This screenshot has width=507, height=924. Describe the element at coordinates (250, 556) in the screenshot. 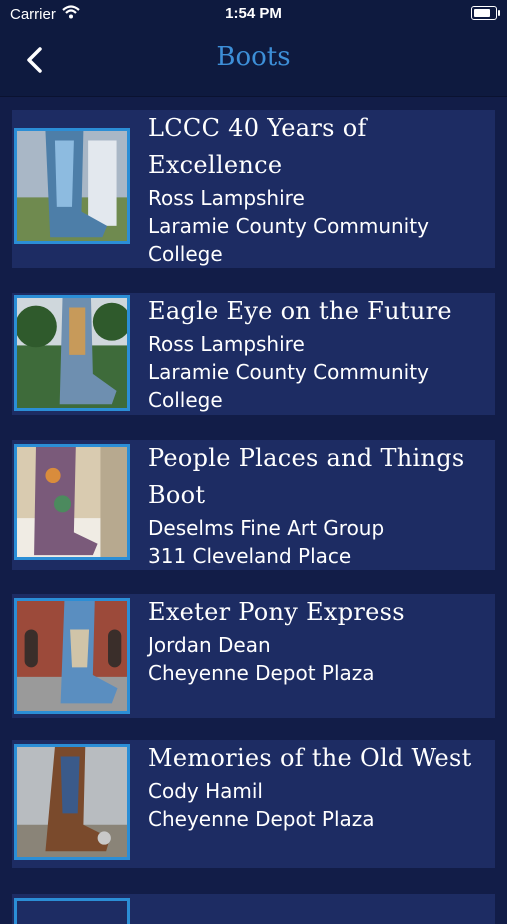

I see `boot-location: 311 Cleveland Place` at that location.